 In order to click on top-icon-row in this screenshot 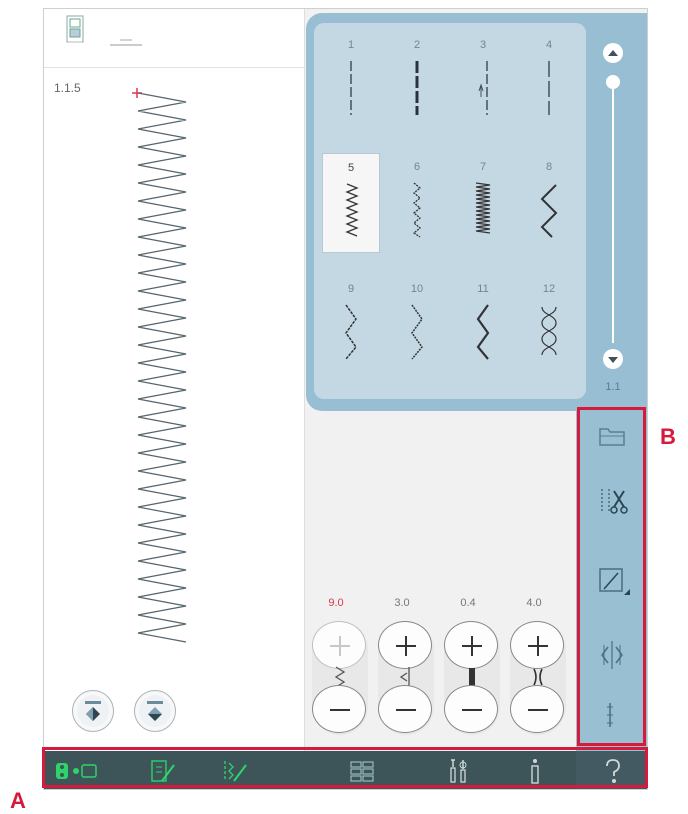, I will do `click(174, 38)`.